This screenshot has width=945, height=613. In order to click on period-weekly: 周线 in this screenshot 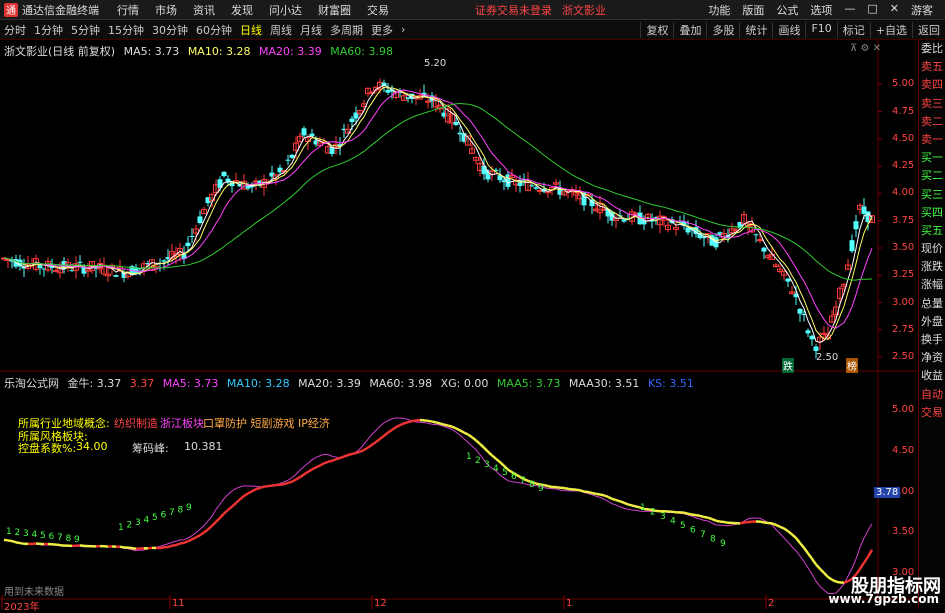, I will do `click(281, 30)`.